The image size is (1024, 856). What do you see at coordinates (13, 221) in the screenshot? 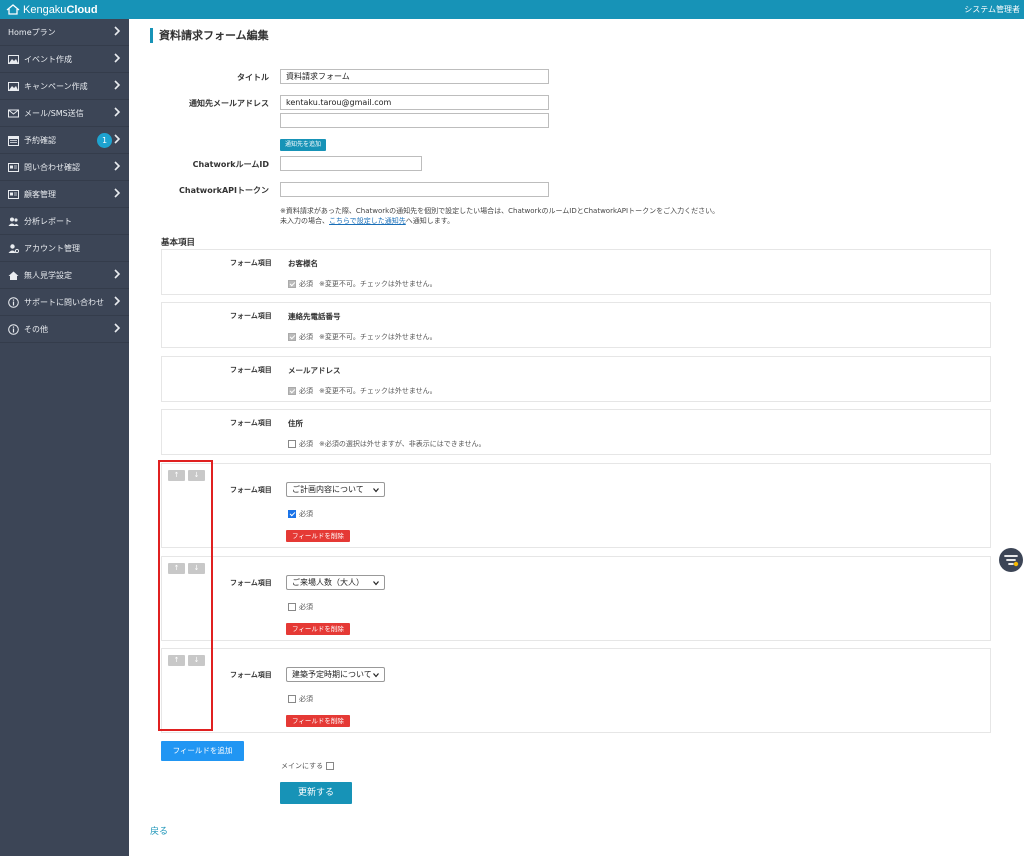
I see `users-icon` at bounding box center [13, 221].